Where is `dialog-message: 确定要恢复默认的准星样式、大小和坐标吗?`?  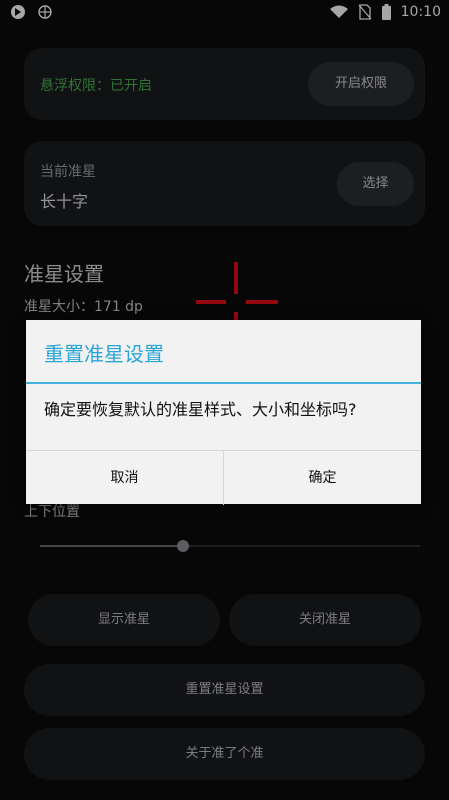
dialog-message: 确定要恢复默认的准星样式、大小和坐标吗? is located at coordinates (200, 409).